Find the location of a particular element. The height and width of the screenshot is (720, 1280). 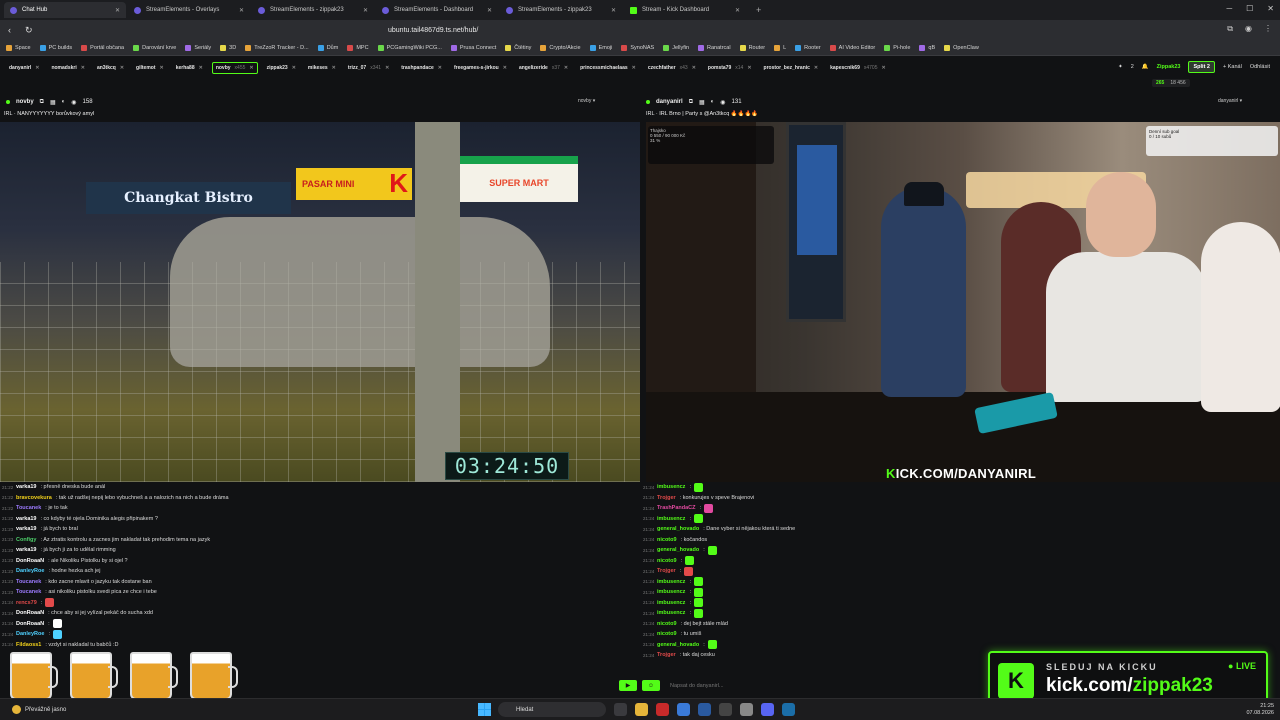

chat-icon: ▦ is located at coordinates (702, 102).